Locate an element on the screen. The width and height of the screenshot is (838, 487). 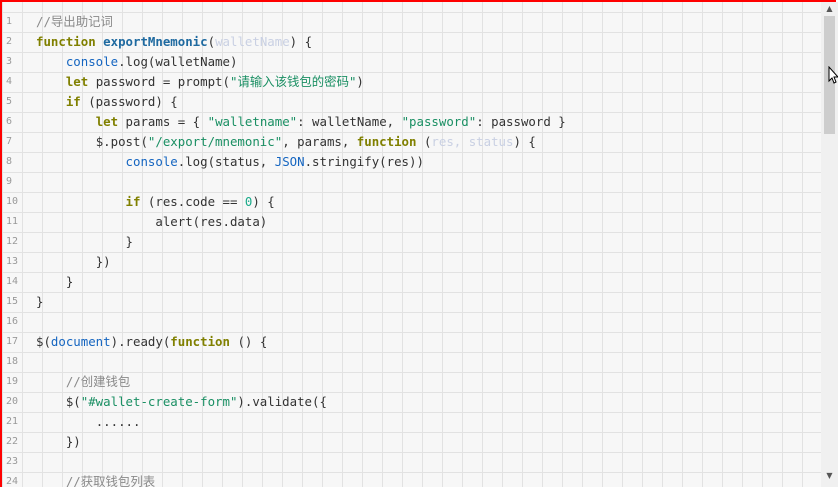
line-number: 23 is located at coordinates (12, 461).